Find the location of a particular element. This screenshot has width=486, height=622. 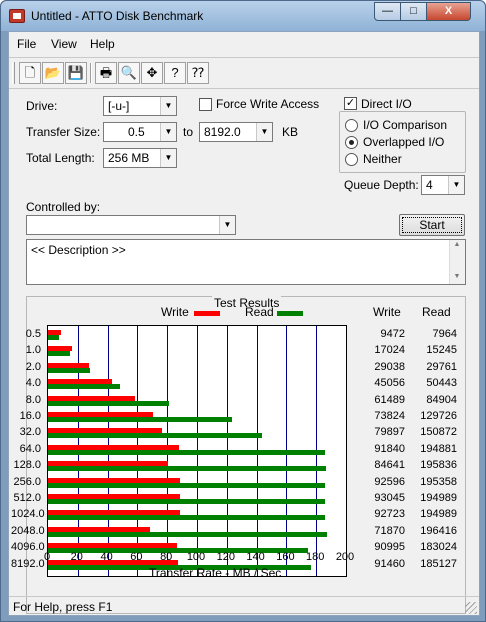

read-value: 195358 is located at coordinates (438, 481).